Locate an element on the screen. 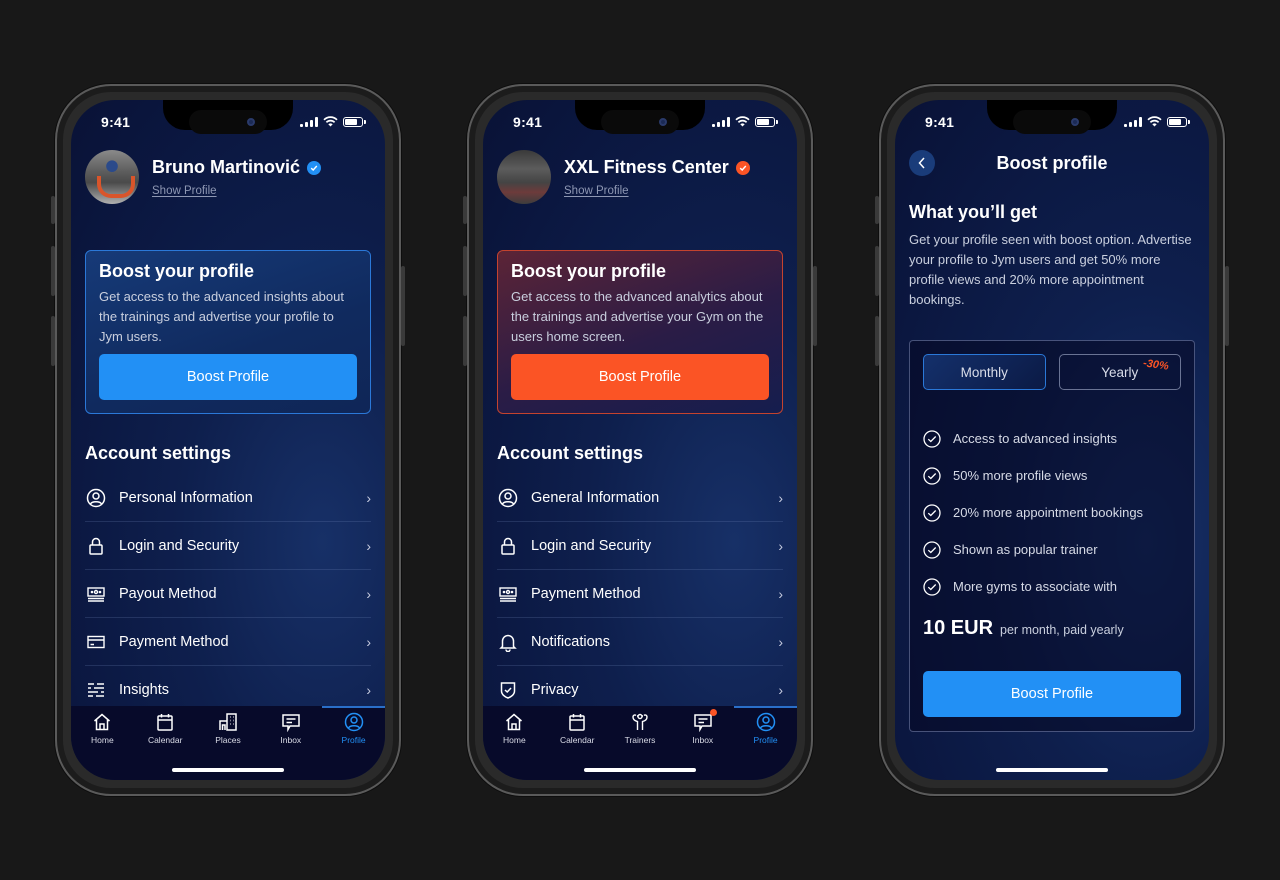  tab-label: Profile is located at coordinates (765, 740).